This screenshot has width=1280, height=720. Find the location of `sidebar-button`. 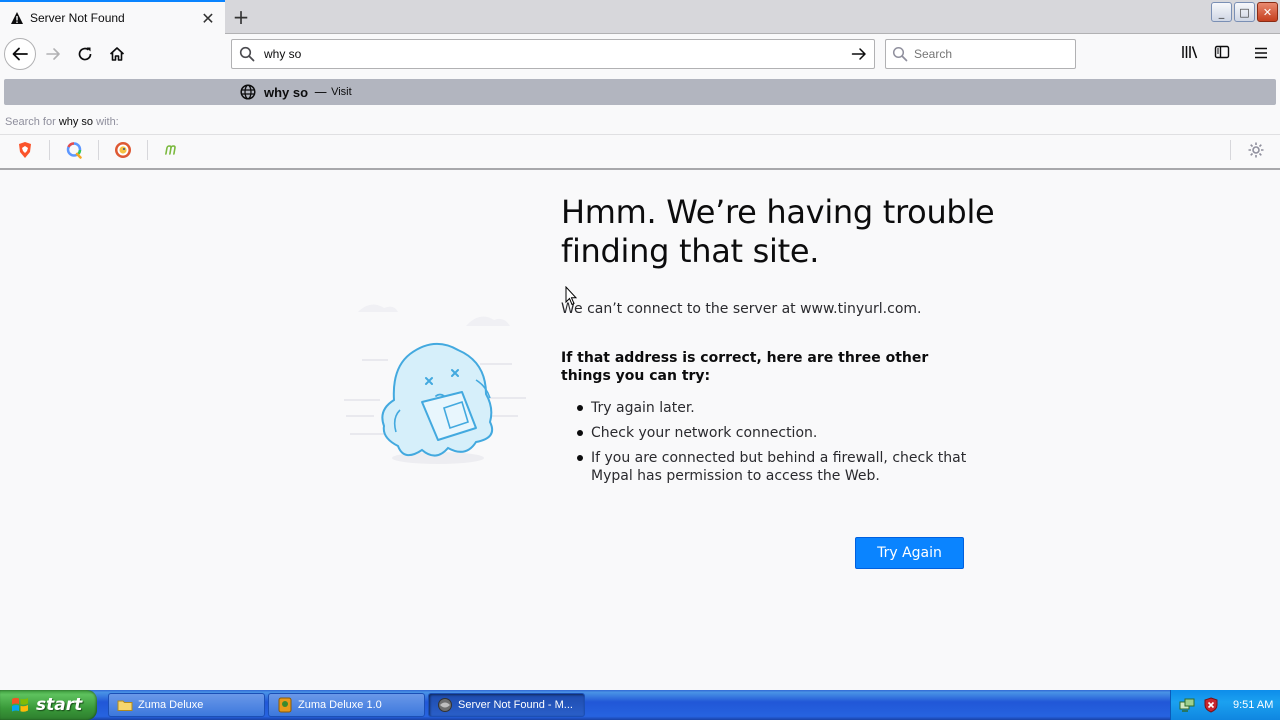

sidebar-button is located at coordinates (1222, 54).